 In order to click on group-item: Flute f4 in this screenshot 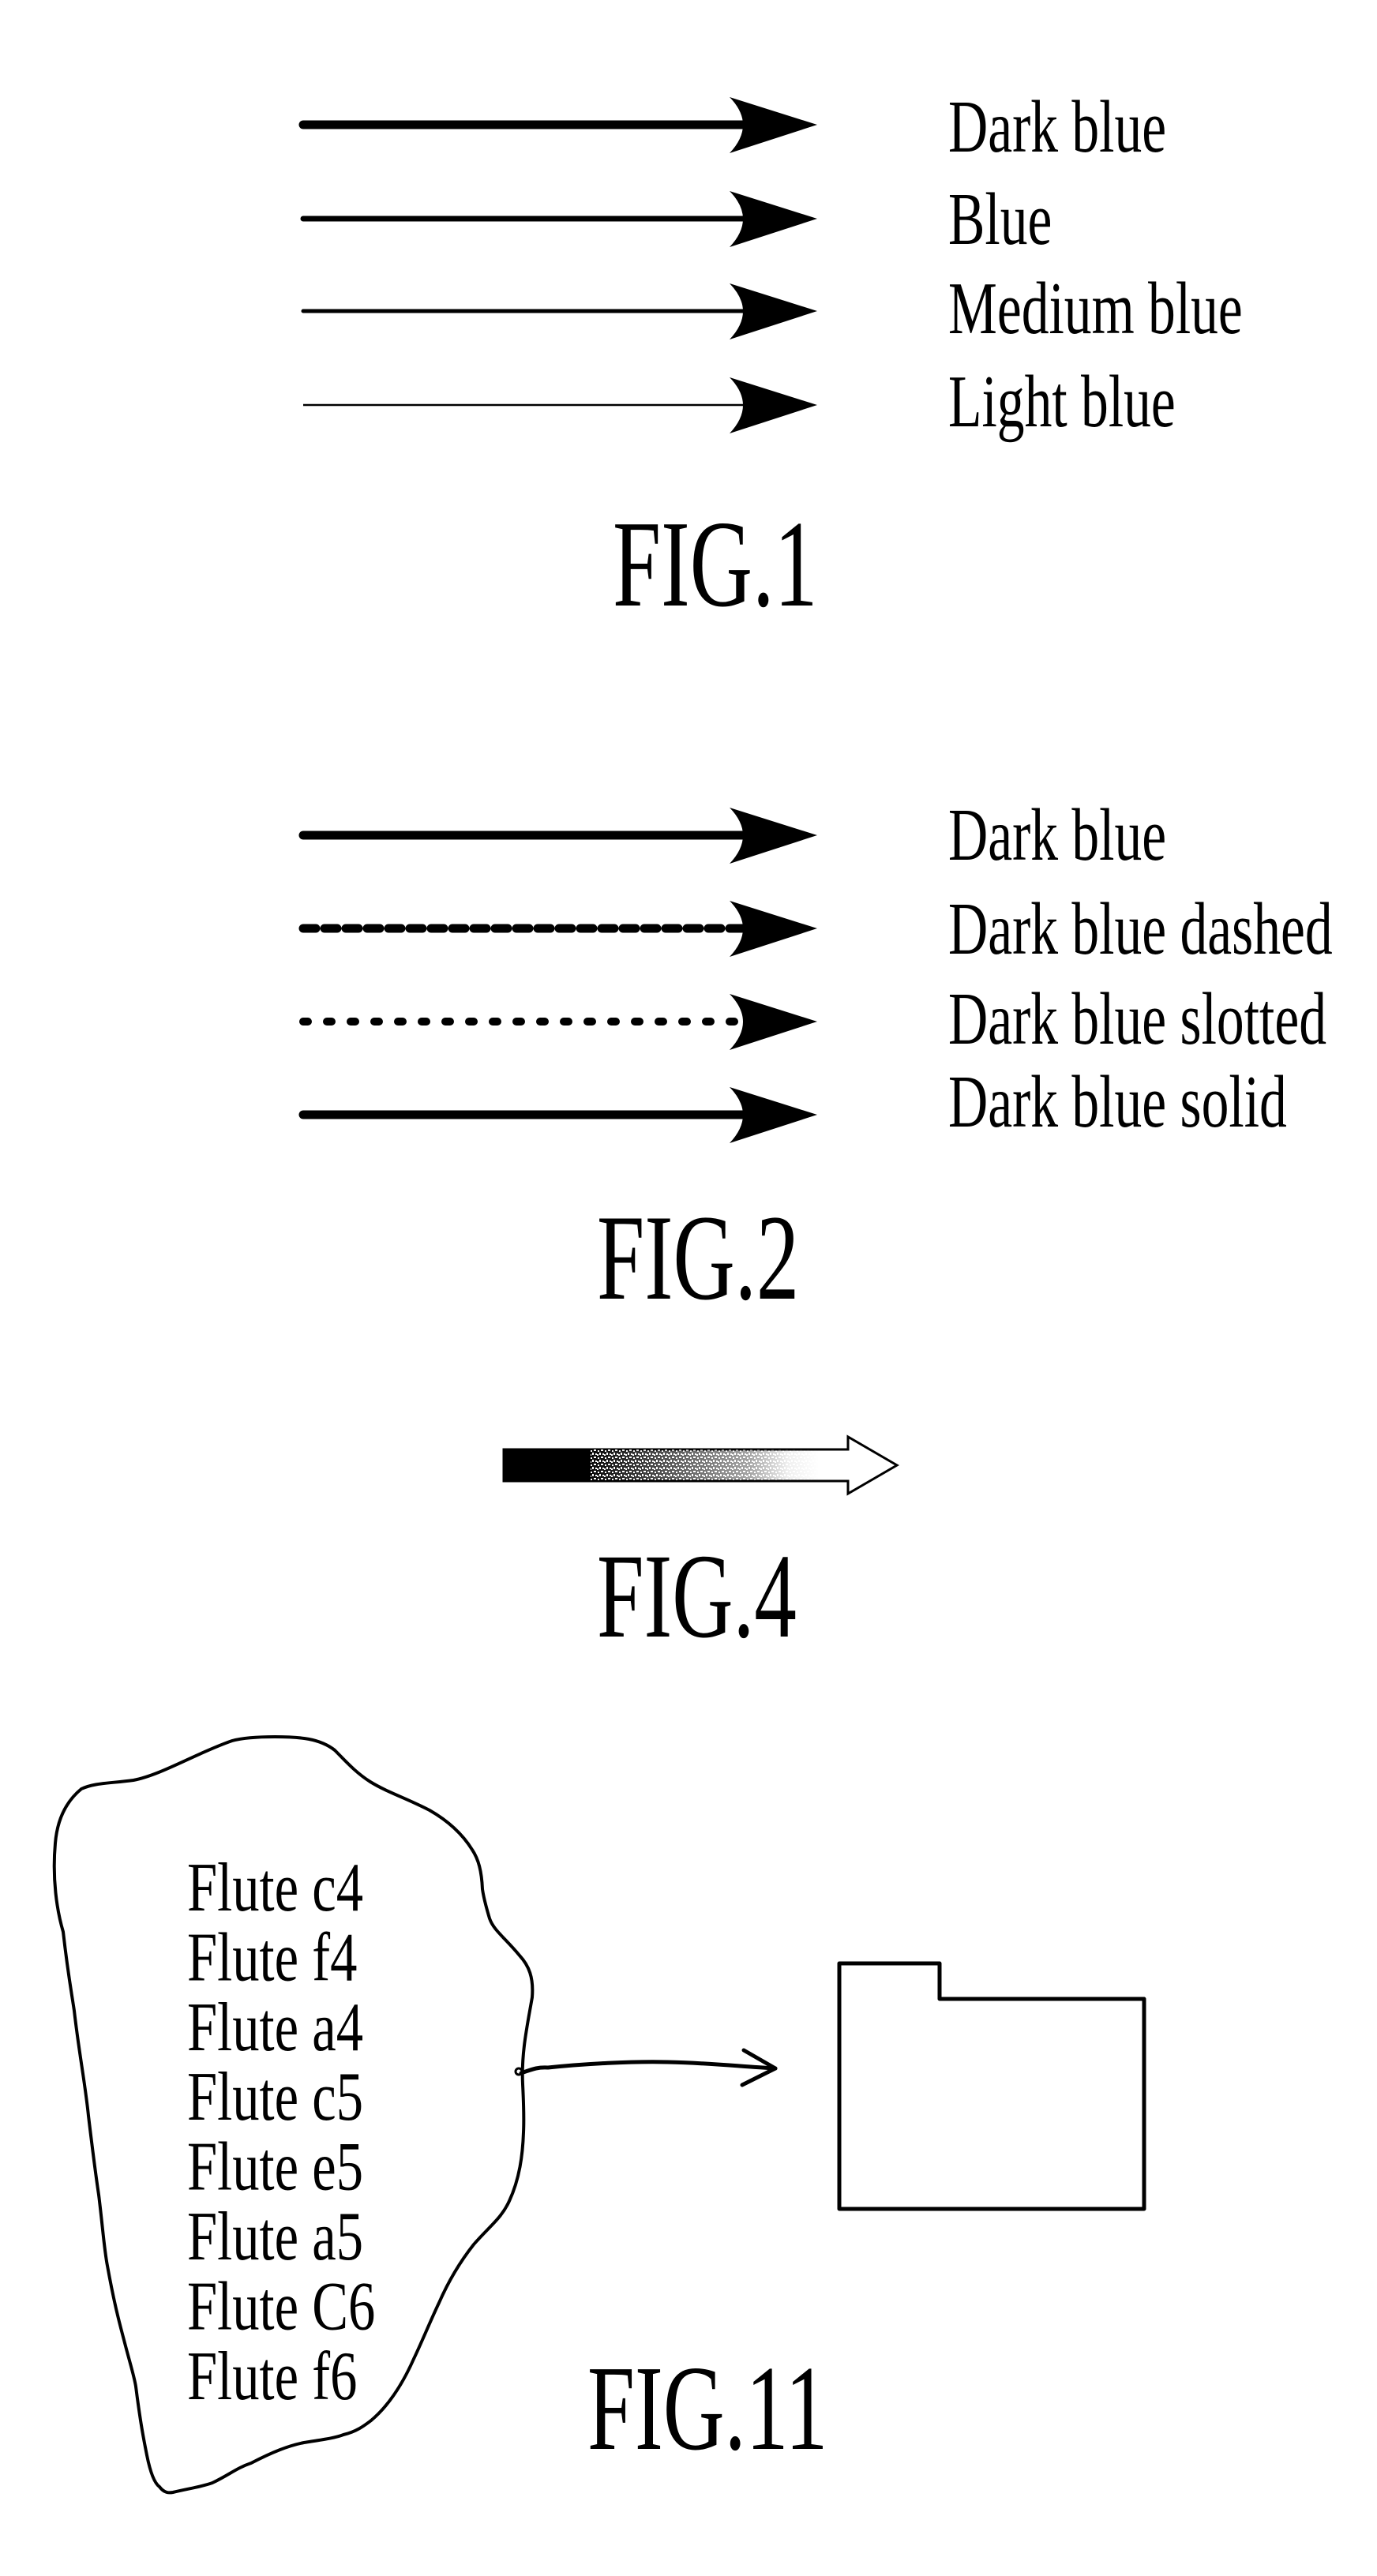, I will do `click(272, 1957)`.